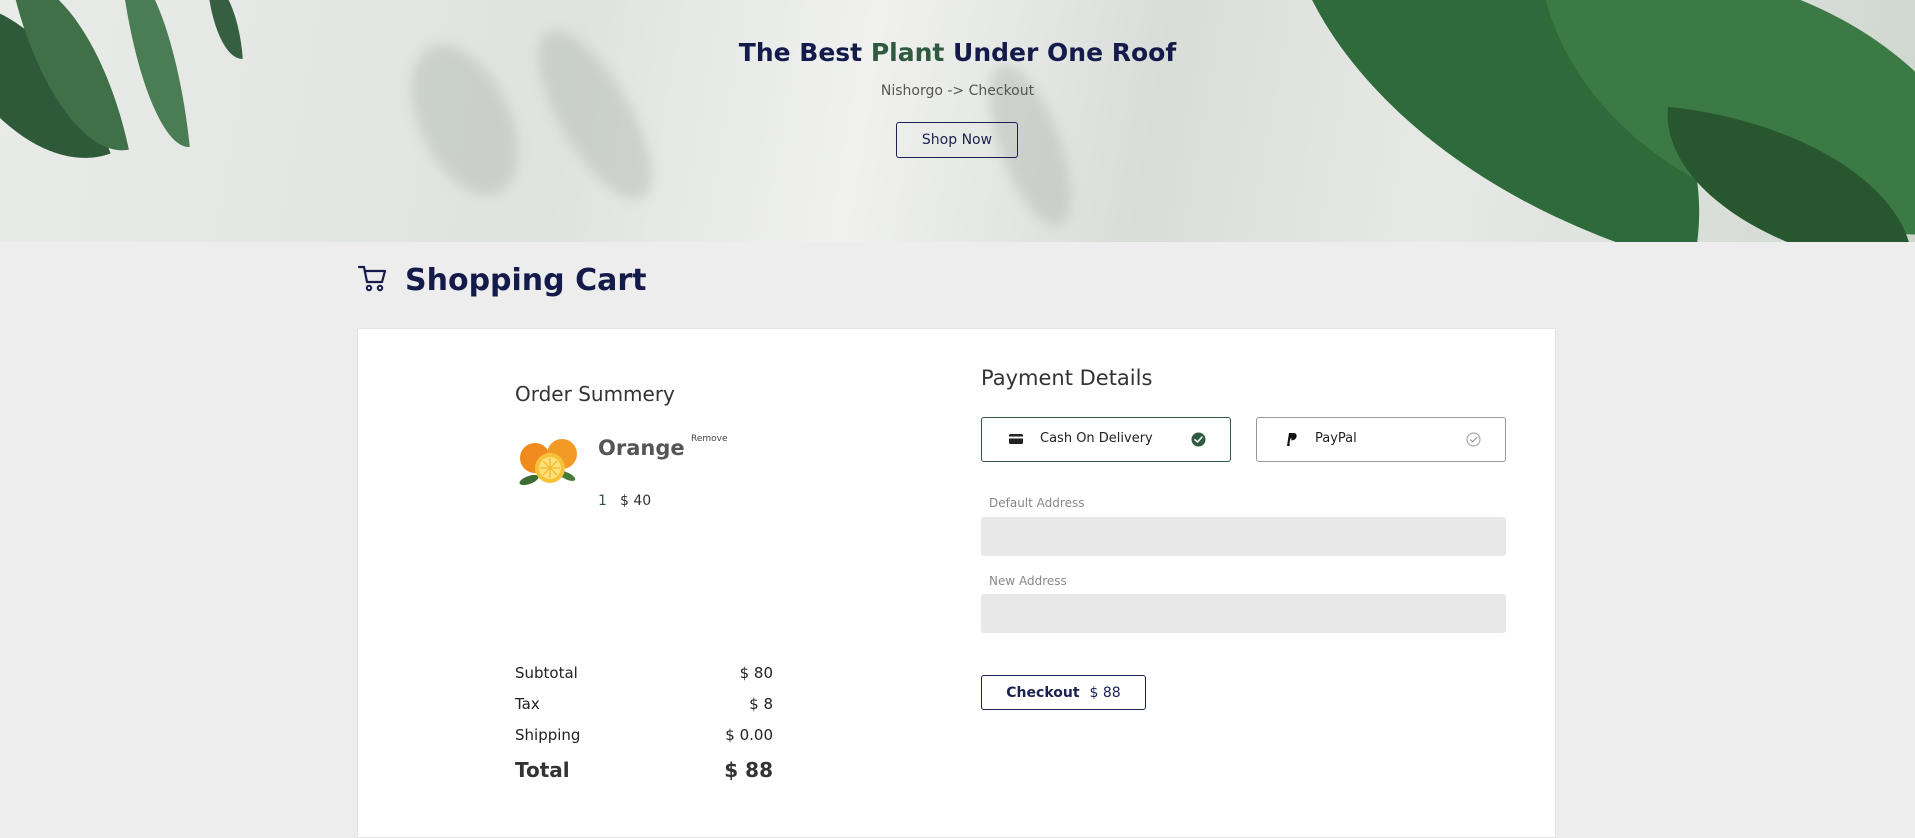 The height and width of the screenshot is (838, 1915). Describe the element at coordinates (1291, 441) in the screenshot. I see `paypal-icon` at that location.